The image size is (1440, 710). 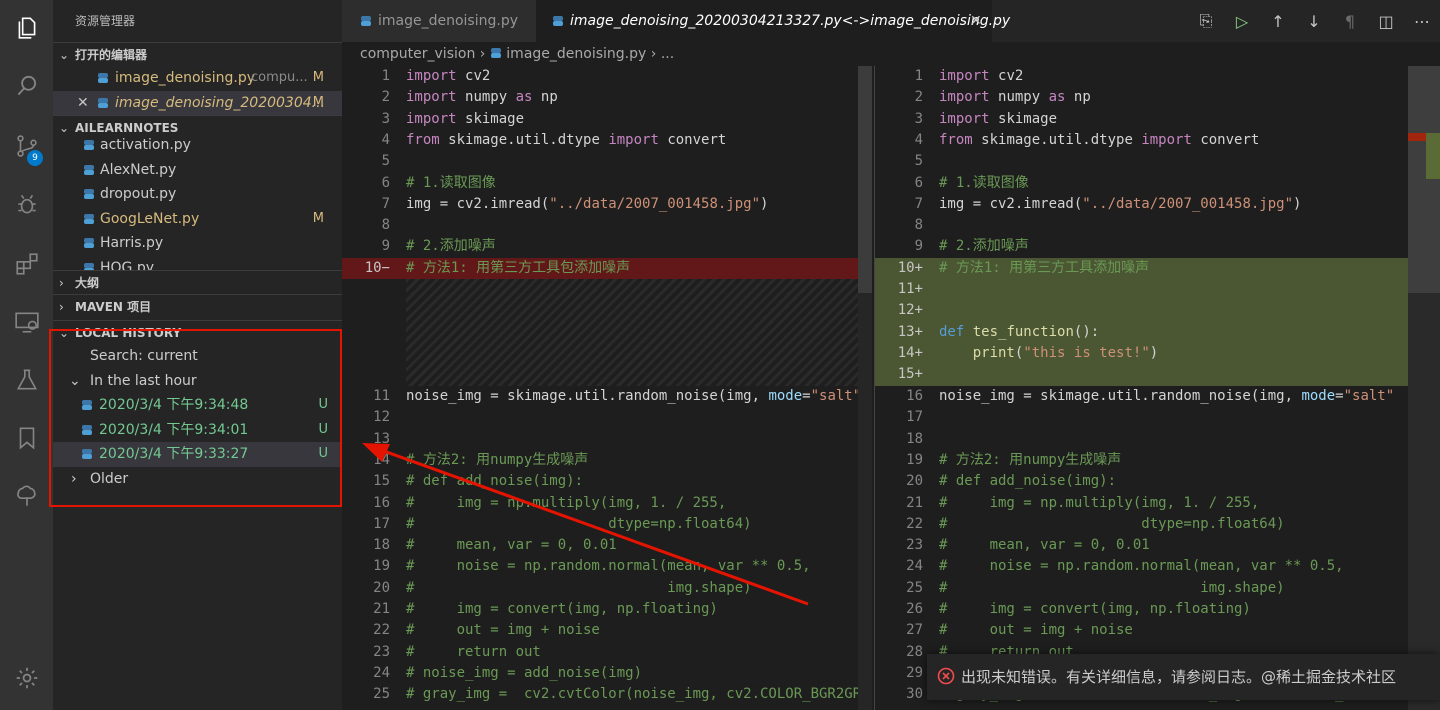 I want to click on diff-placeholder-hatch, so click(x=634, y=332).